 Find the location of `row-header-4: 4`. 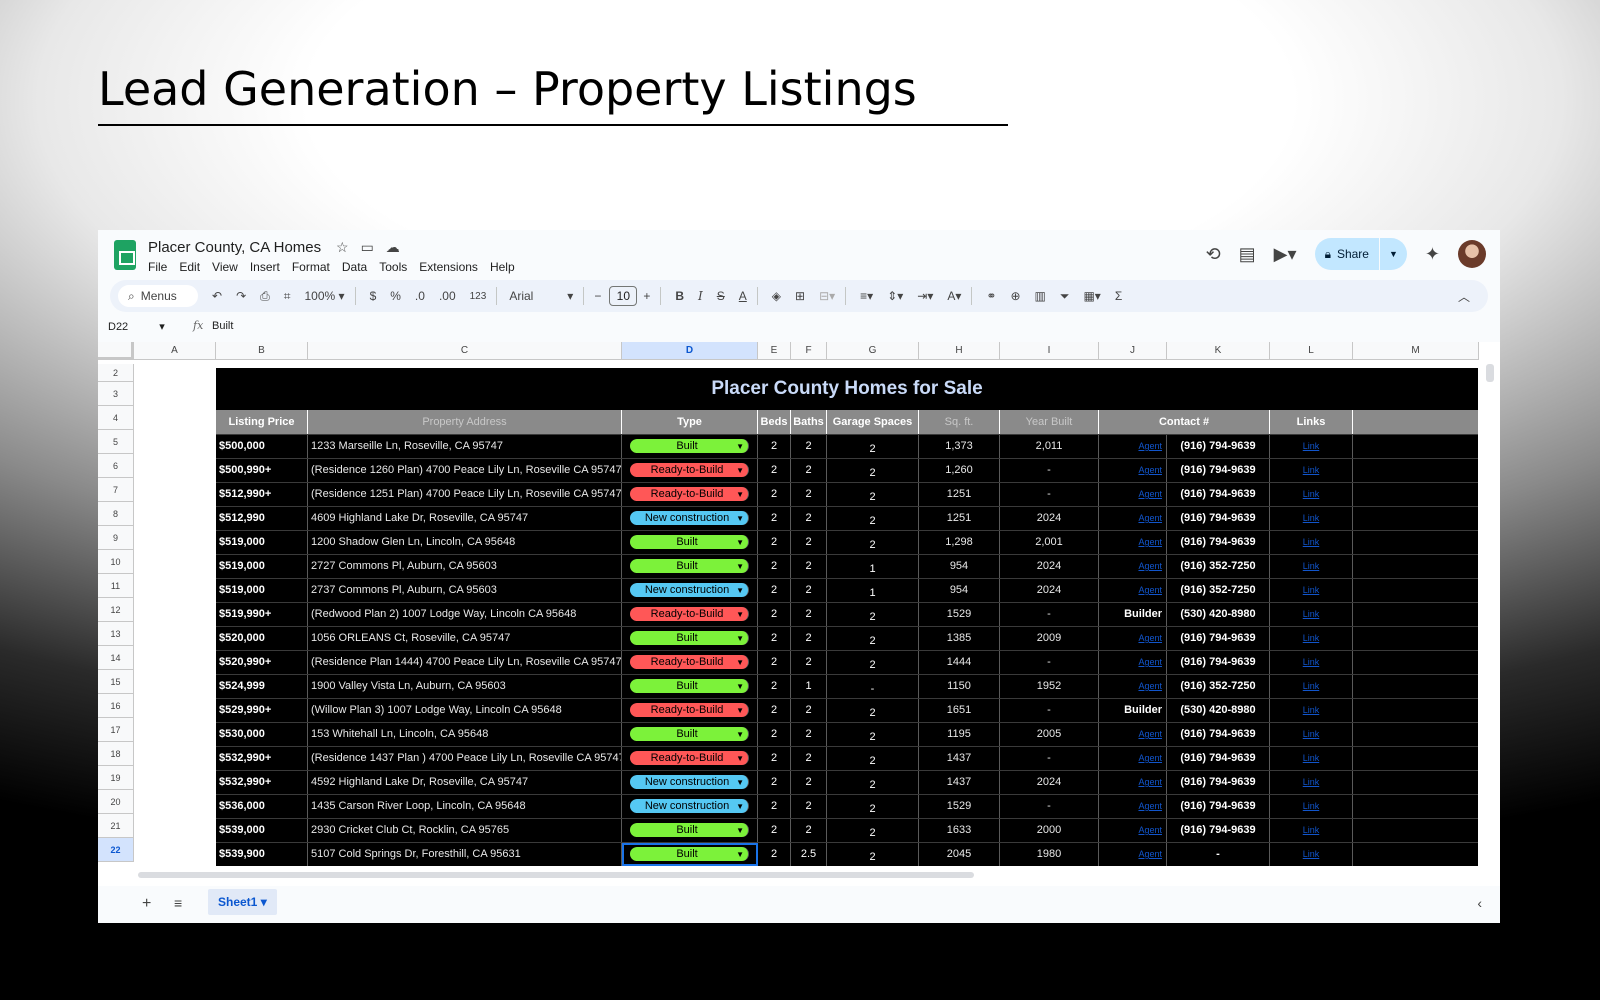

row-header-4: 4 is located at coordinates (116, 418).